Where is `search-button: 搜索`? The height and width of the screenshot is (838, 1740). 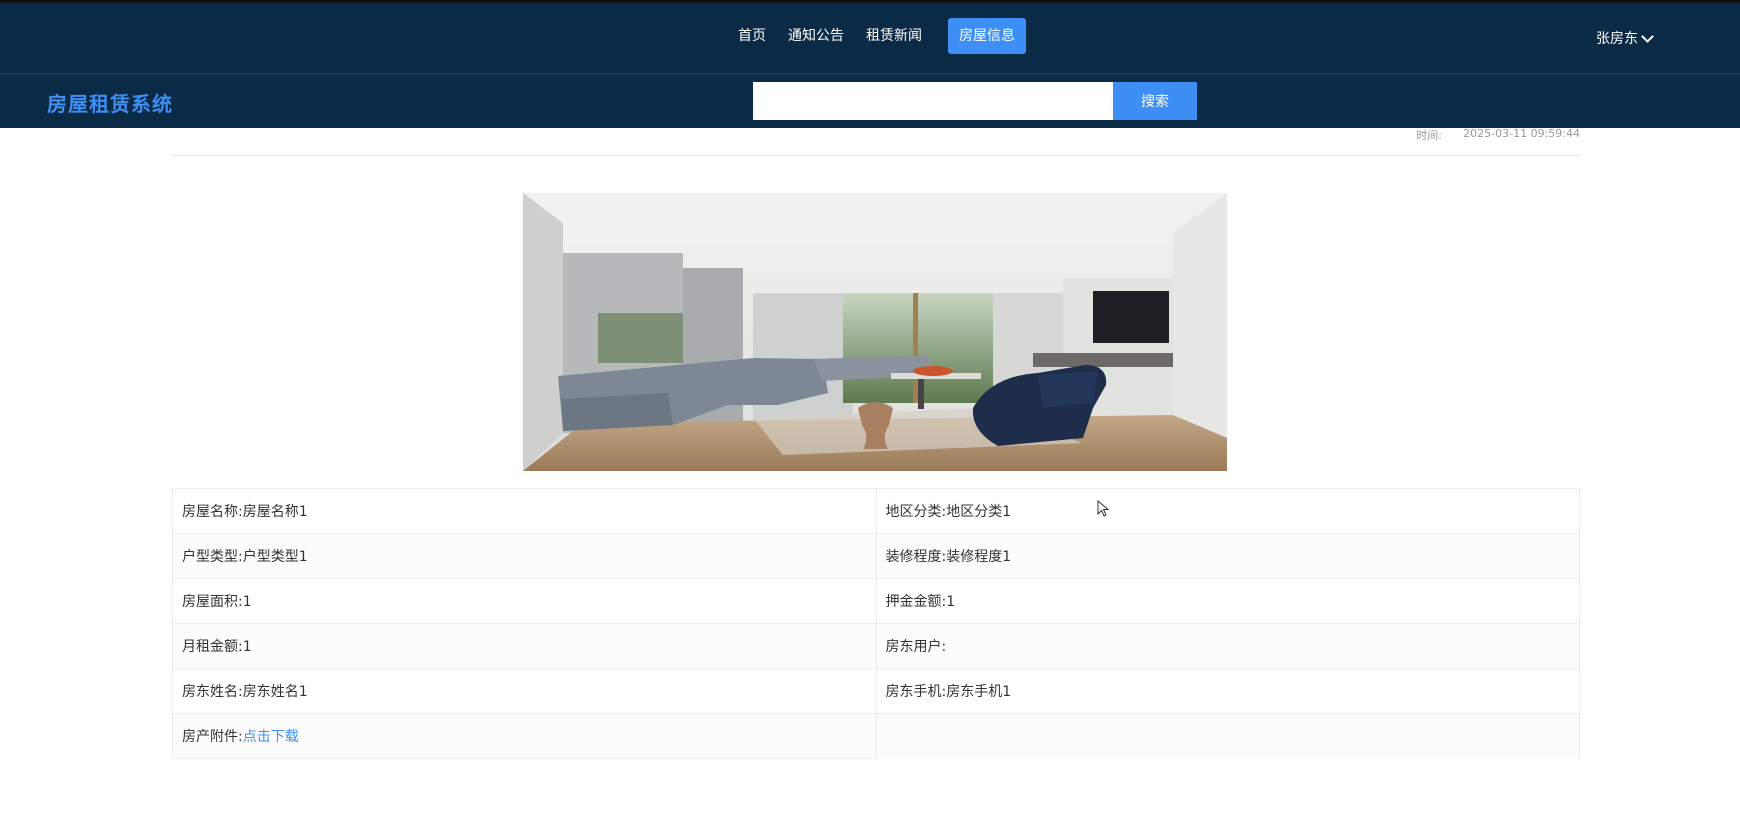 search-button: 搜索 is located at coordinates (1155, 101).